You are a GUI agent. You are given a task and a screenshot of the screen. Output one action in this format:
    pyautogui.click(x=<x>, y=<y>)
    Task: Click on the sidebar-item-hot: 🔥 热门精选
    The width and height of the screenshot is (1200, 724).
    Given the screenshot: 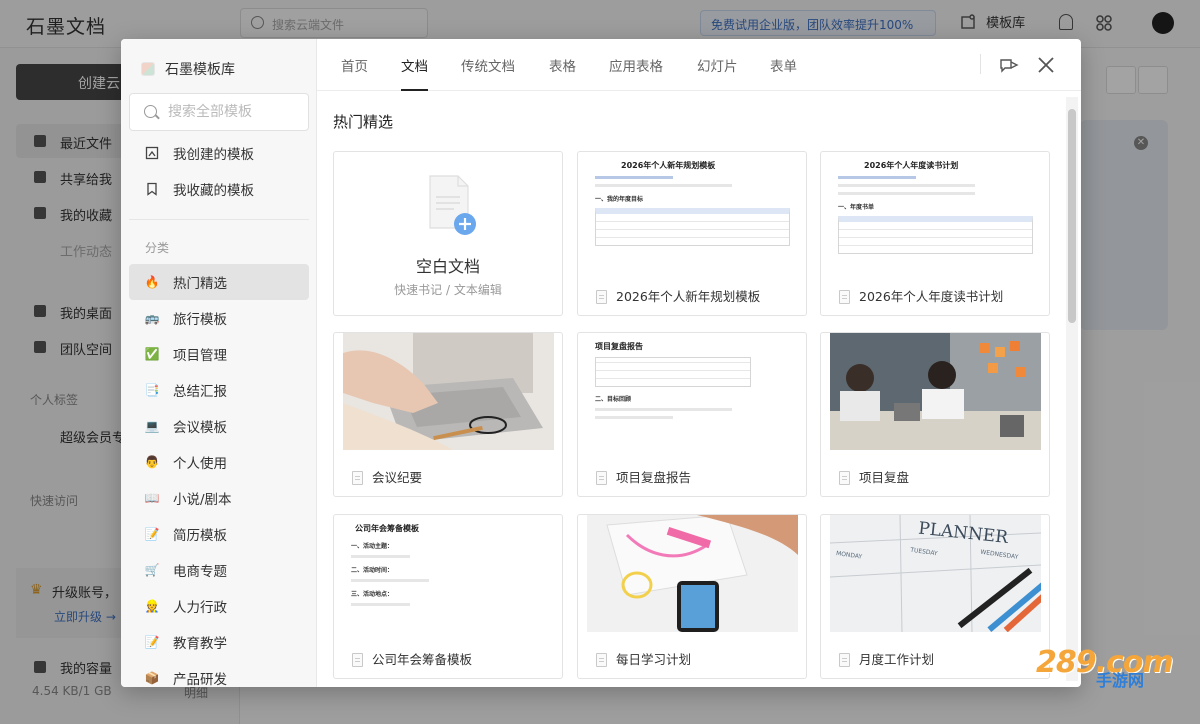 What is the action you would take?
    pyautogui.click(x=219, y=282)
    